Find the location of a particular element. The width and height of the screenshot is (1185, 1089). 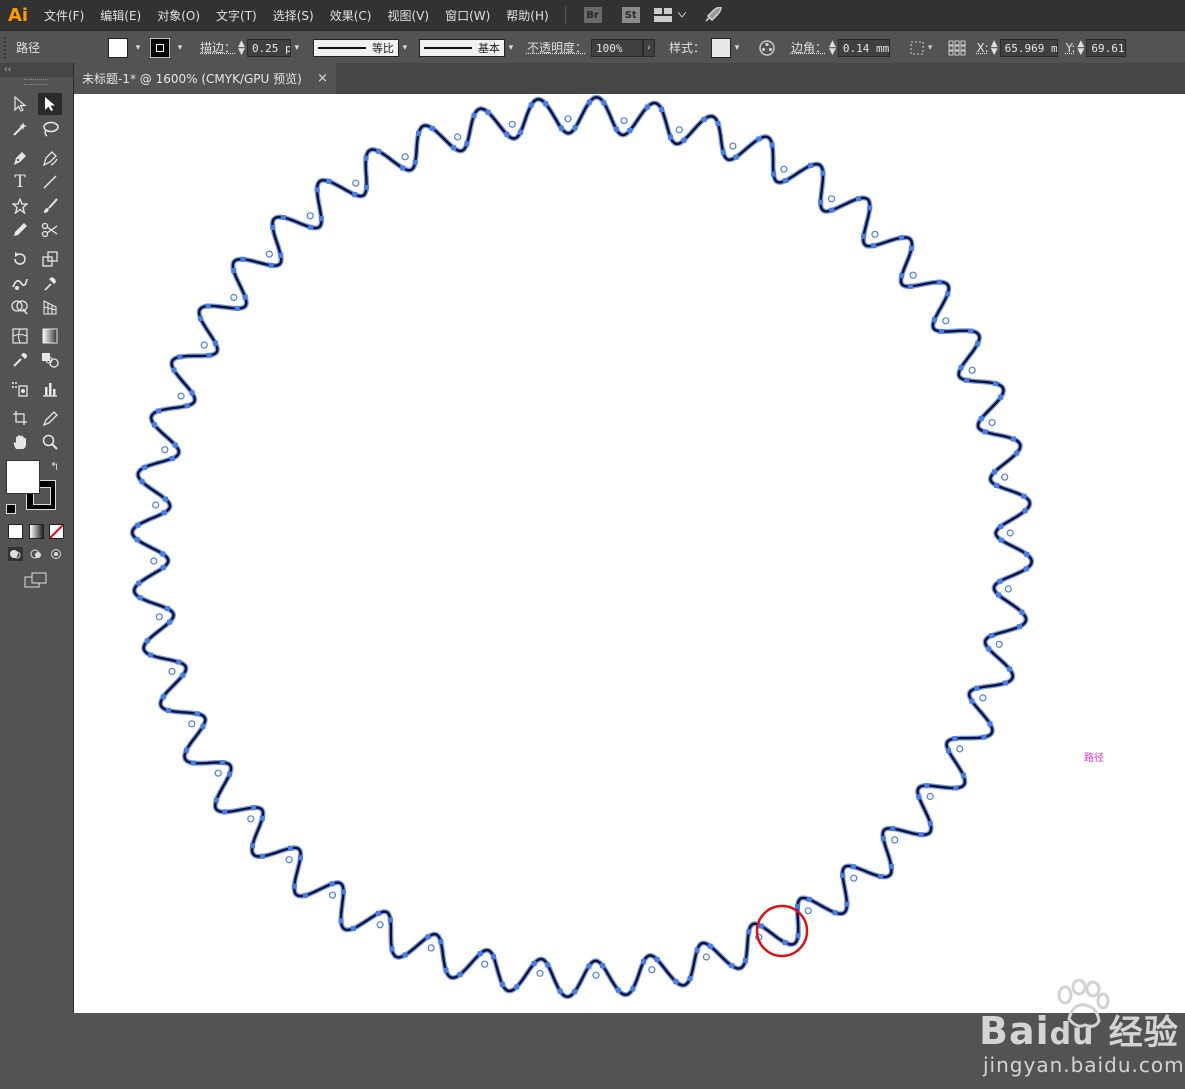

fill-color-swatch is located at coordinates (118, 47).